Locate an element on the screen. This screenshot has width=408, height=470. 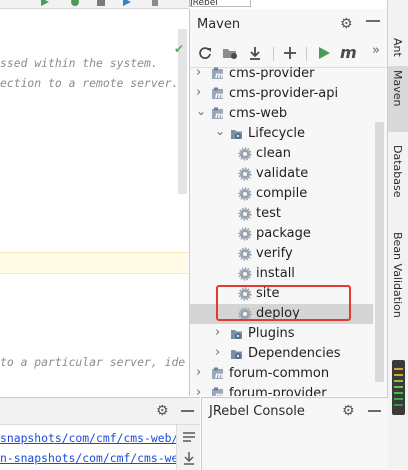
console-link: snapshots/com/cmf/cms-web/1.0 is located at coordinates (99, 438).